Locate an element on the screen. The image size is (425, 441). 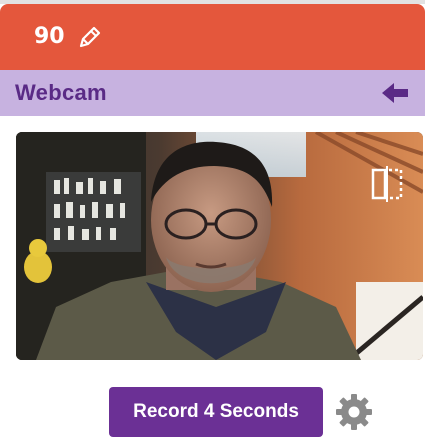
arrow-left-icon is located at coordinates (395, 93).